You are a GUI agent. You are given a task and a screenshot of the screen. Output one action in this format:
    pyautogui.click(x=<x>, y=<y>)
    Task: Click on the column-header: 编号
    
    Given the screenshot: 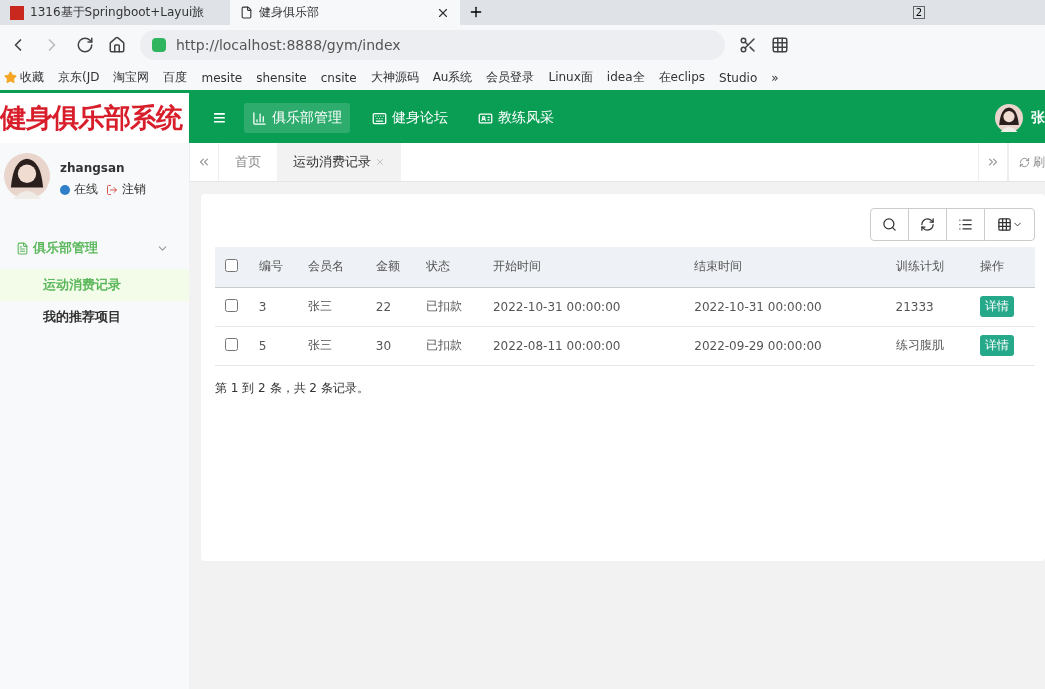 What is the action you would take?
    pyautogui.click(x=273, y=267)
    